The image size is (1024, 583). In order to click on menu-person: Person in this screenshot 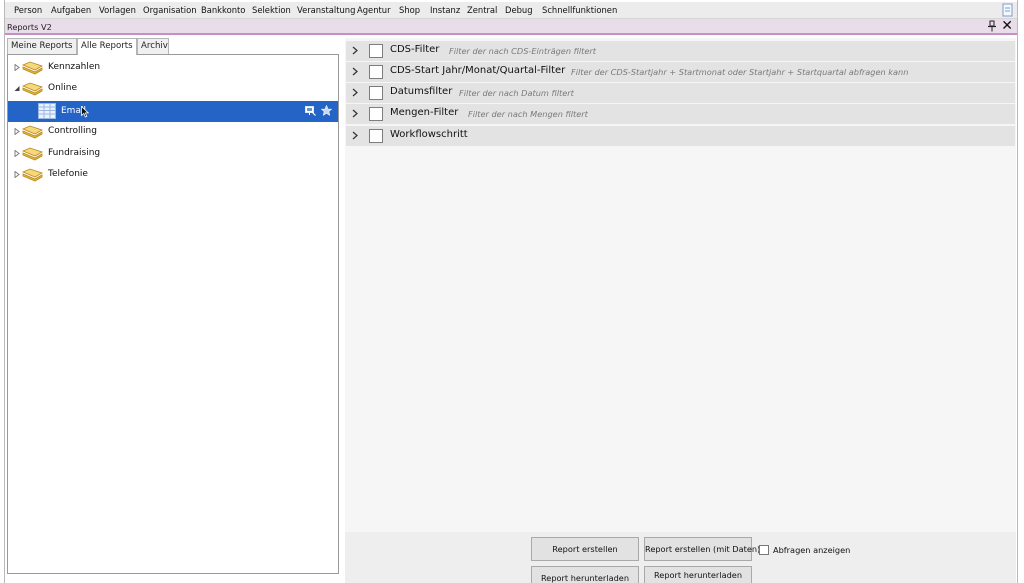, I will do `click(28, 10)`.